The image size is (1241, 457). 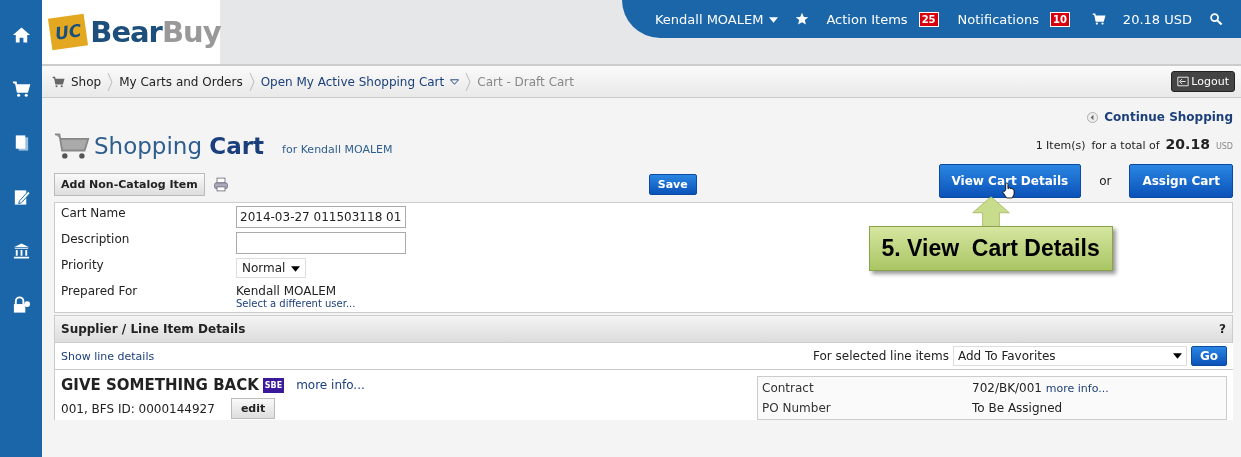 What do you see at coordinates (68, 32) in the screenshot?
I see `bag-logo-icon: UC` at bounding box center [68, 32].